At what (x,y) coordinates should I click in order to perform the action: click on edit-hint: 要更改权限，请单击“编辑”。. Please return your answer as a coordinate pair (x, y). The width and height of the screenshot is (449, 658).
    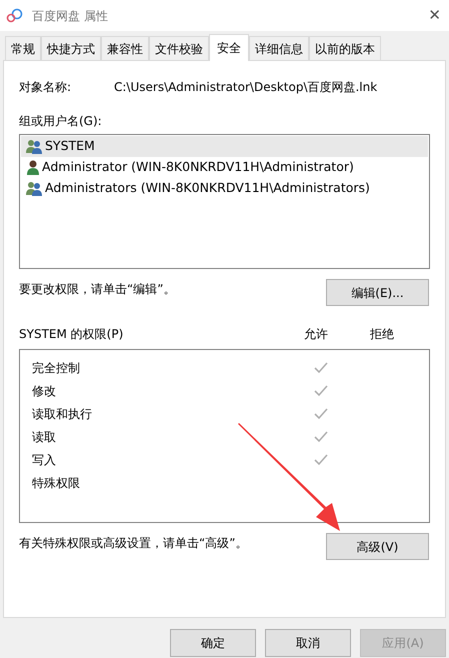
    Looking at the image, I should click on (97, 289).